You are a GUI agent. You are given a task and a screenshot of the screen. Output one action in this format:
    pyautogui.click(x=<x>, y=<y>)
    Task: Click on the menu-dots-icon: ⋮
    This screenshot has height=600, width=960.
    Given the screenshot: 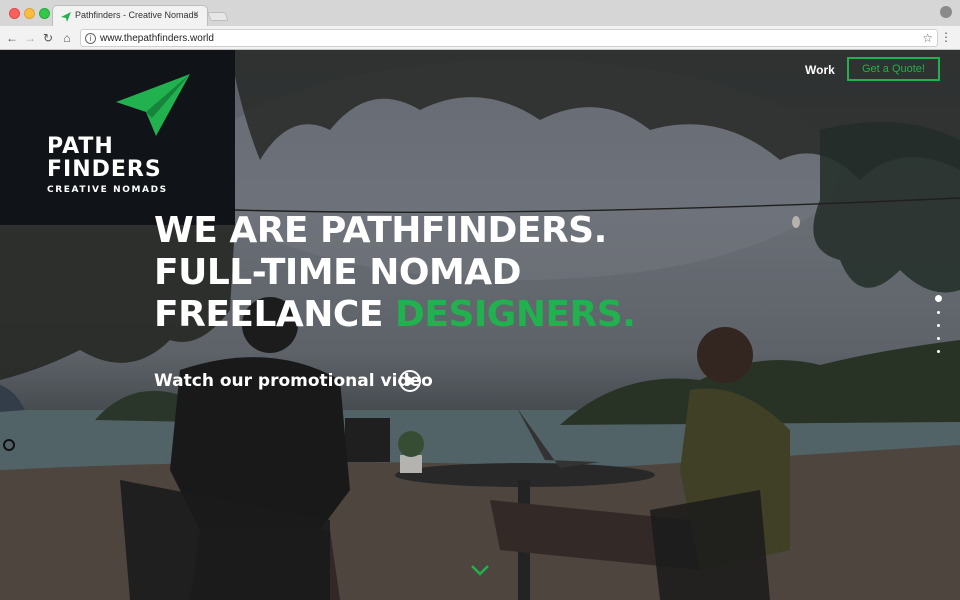 What is the action you would take?
    pyautogui.click(x=946, y=37)
    